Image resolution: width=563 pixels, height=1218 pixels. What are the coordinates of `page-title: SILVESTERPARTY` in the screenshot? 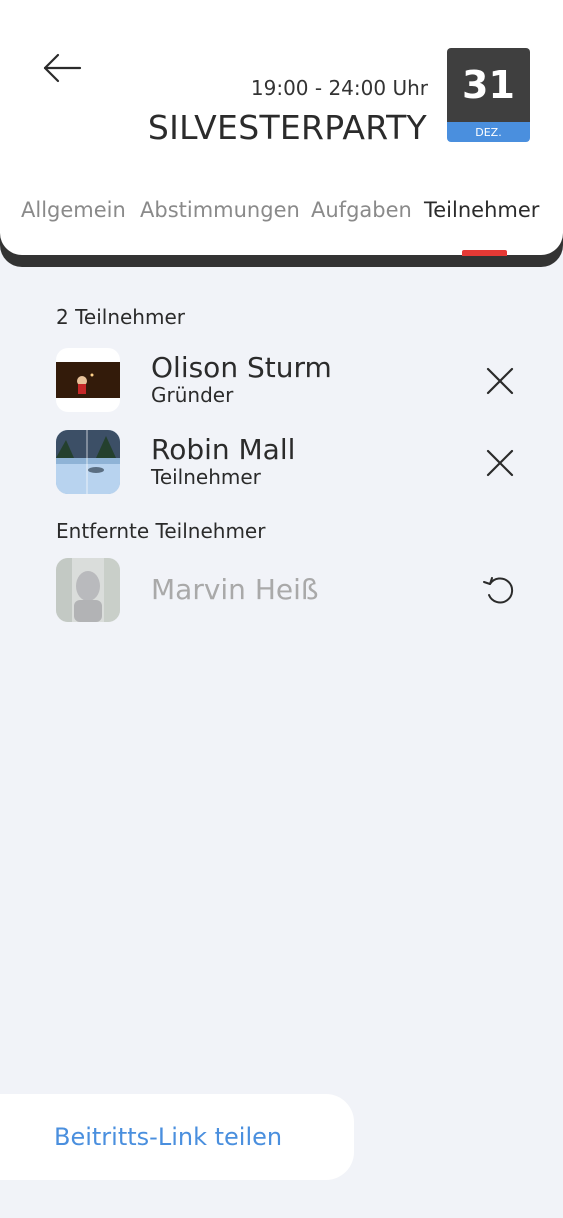 It's located at (287, 127).